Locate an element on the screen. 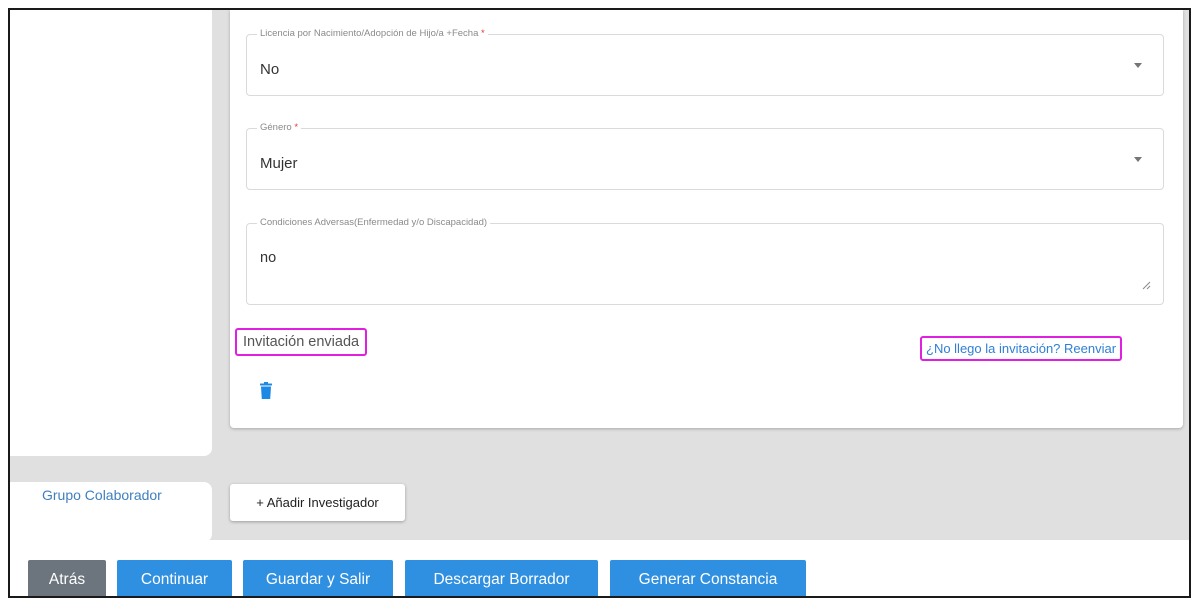 The image size is (1197, 603). back-button: Atrás is located at coordinates (67, 578).